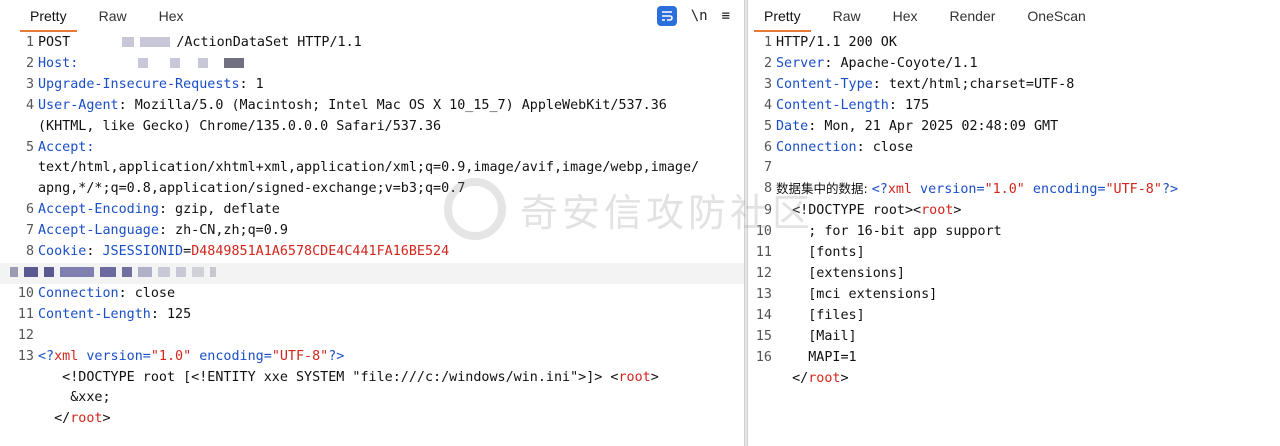 Image resolution: width=1280 pixels, height=446 pixels. Describe the element at coordinates (25, 335) in the screenshot. I see `code-line: 12` at that location.